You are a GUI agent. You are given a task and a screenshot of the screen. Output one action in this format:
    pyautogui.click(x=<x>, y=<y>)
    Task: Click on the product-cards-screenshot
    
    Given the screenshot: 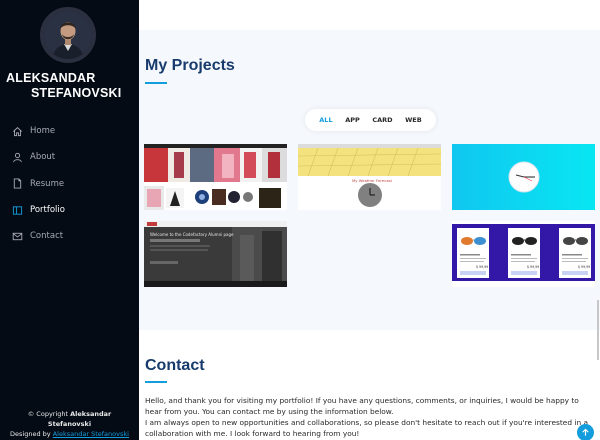 What is the action you would take?
    pyautogui.click(x=523, y=254)
    